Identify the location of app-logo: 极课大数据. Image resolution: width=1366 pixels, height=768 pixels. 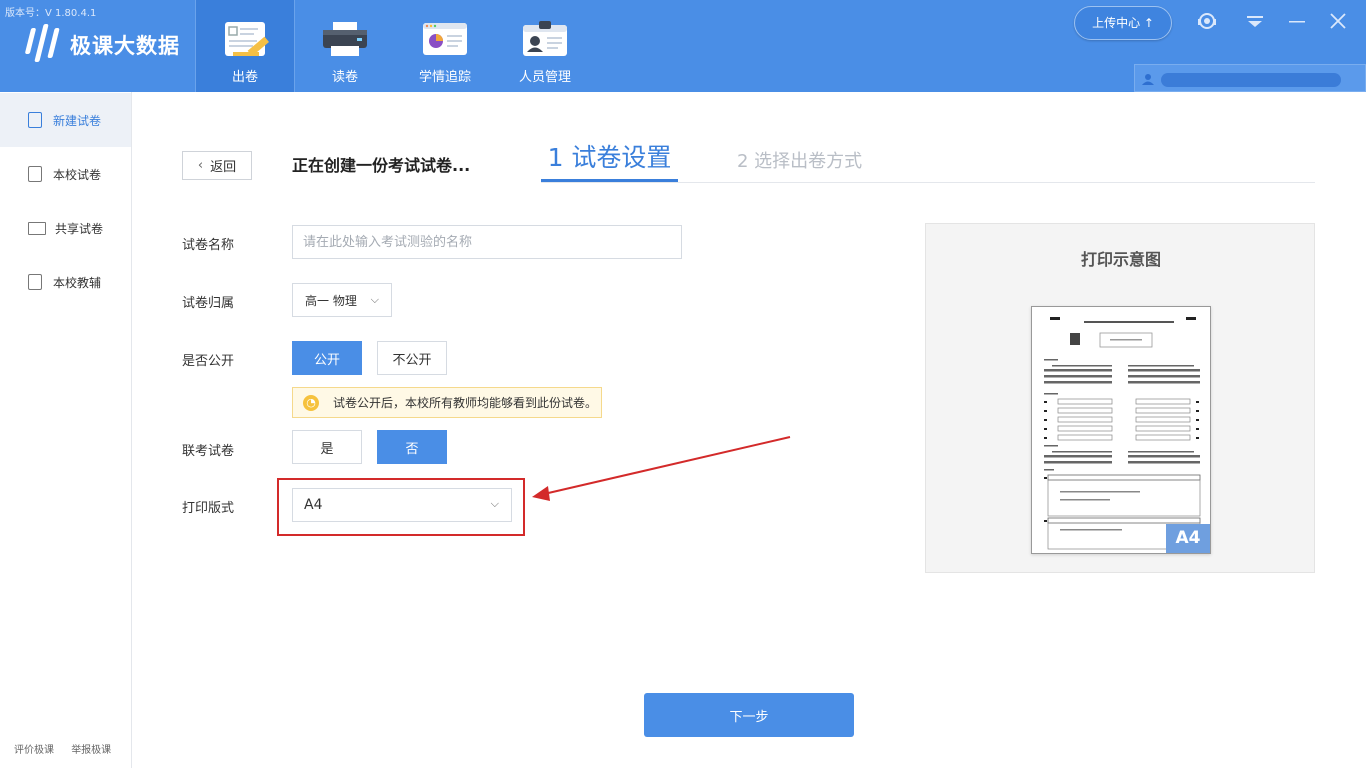
(102, 45).